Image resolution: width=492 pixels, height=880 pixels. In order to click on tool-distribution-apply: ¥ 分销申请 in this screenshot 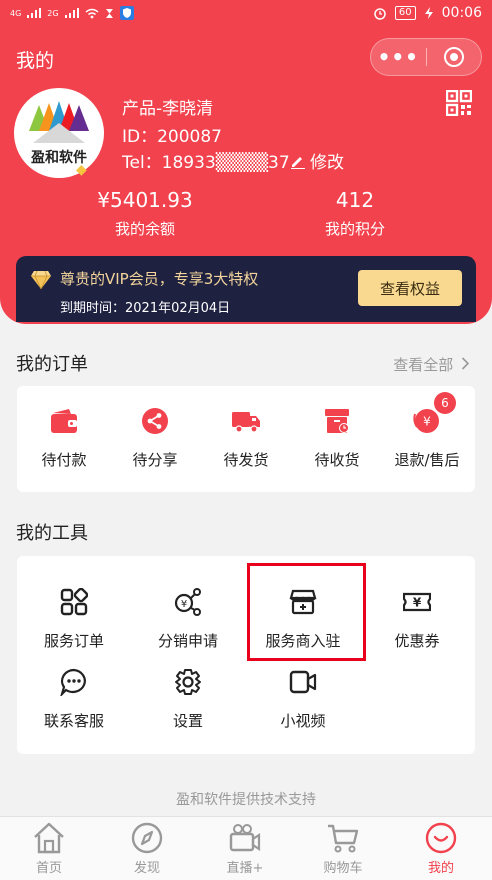, I will do `click(188, 619)`.